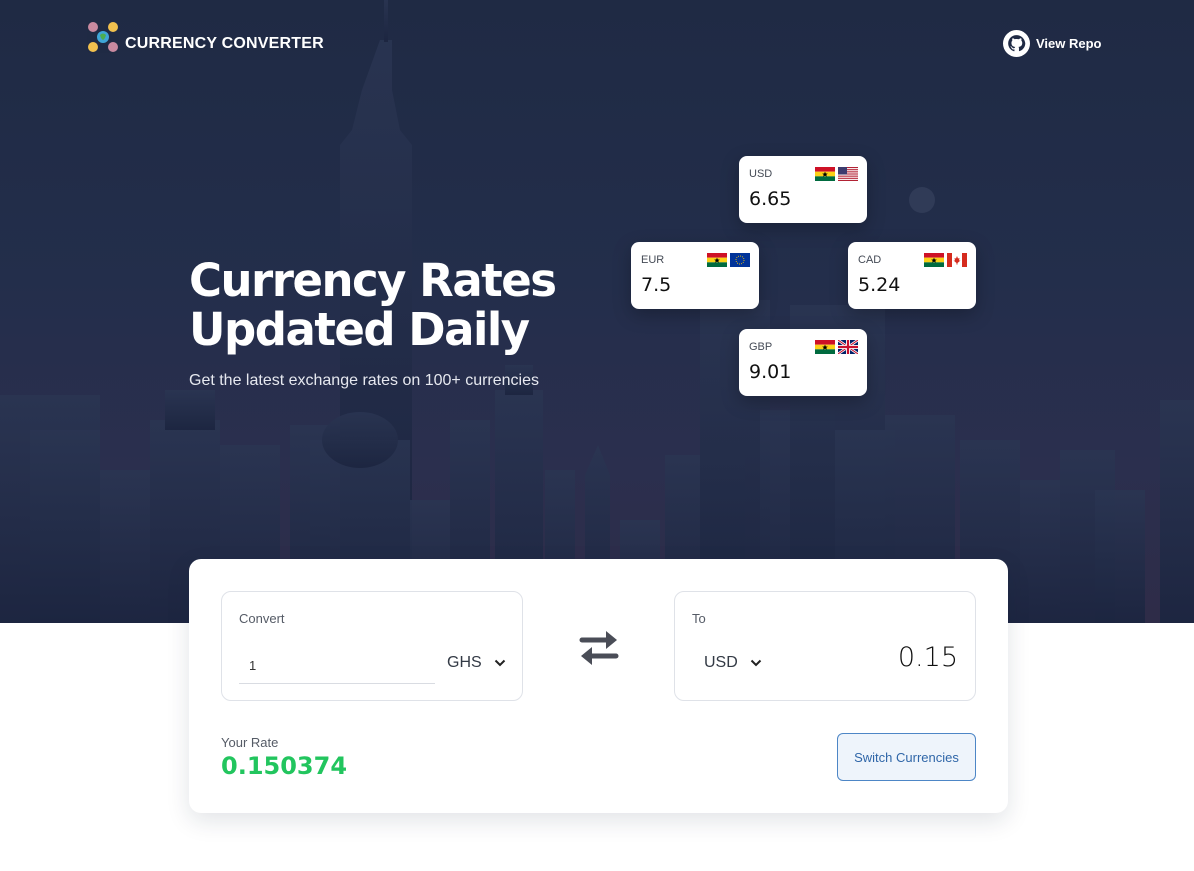  What do you see at coordinates (848, 347) in the screenshot?
I see `uk-flag-icon` at bounding box center [848, 347].